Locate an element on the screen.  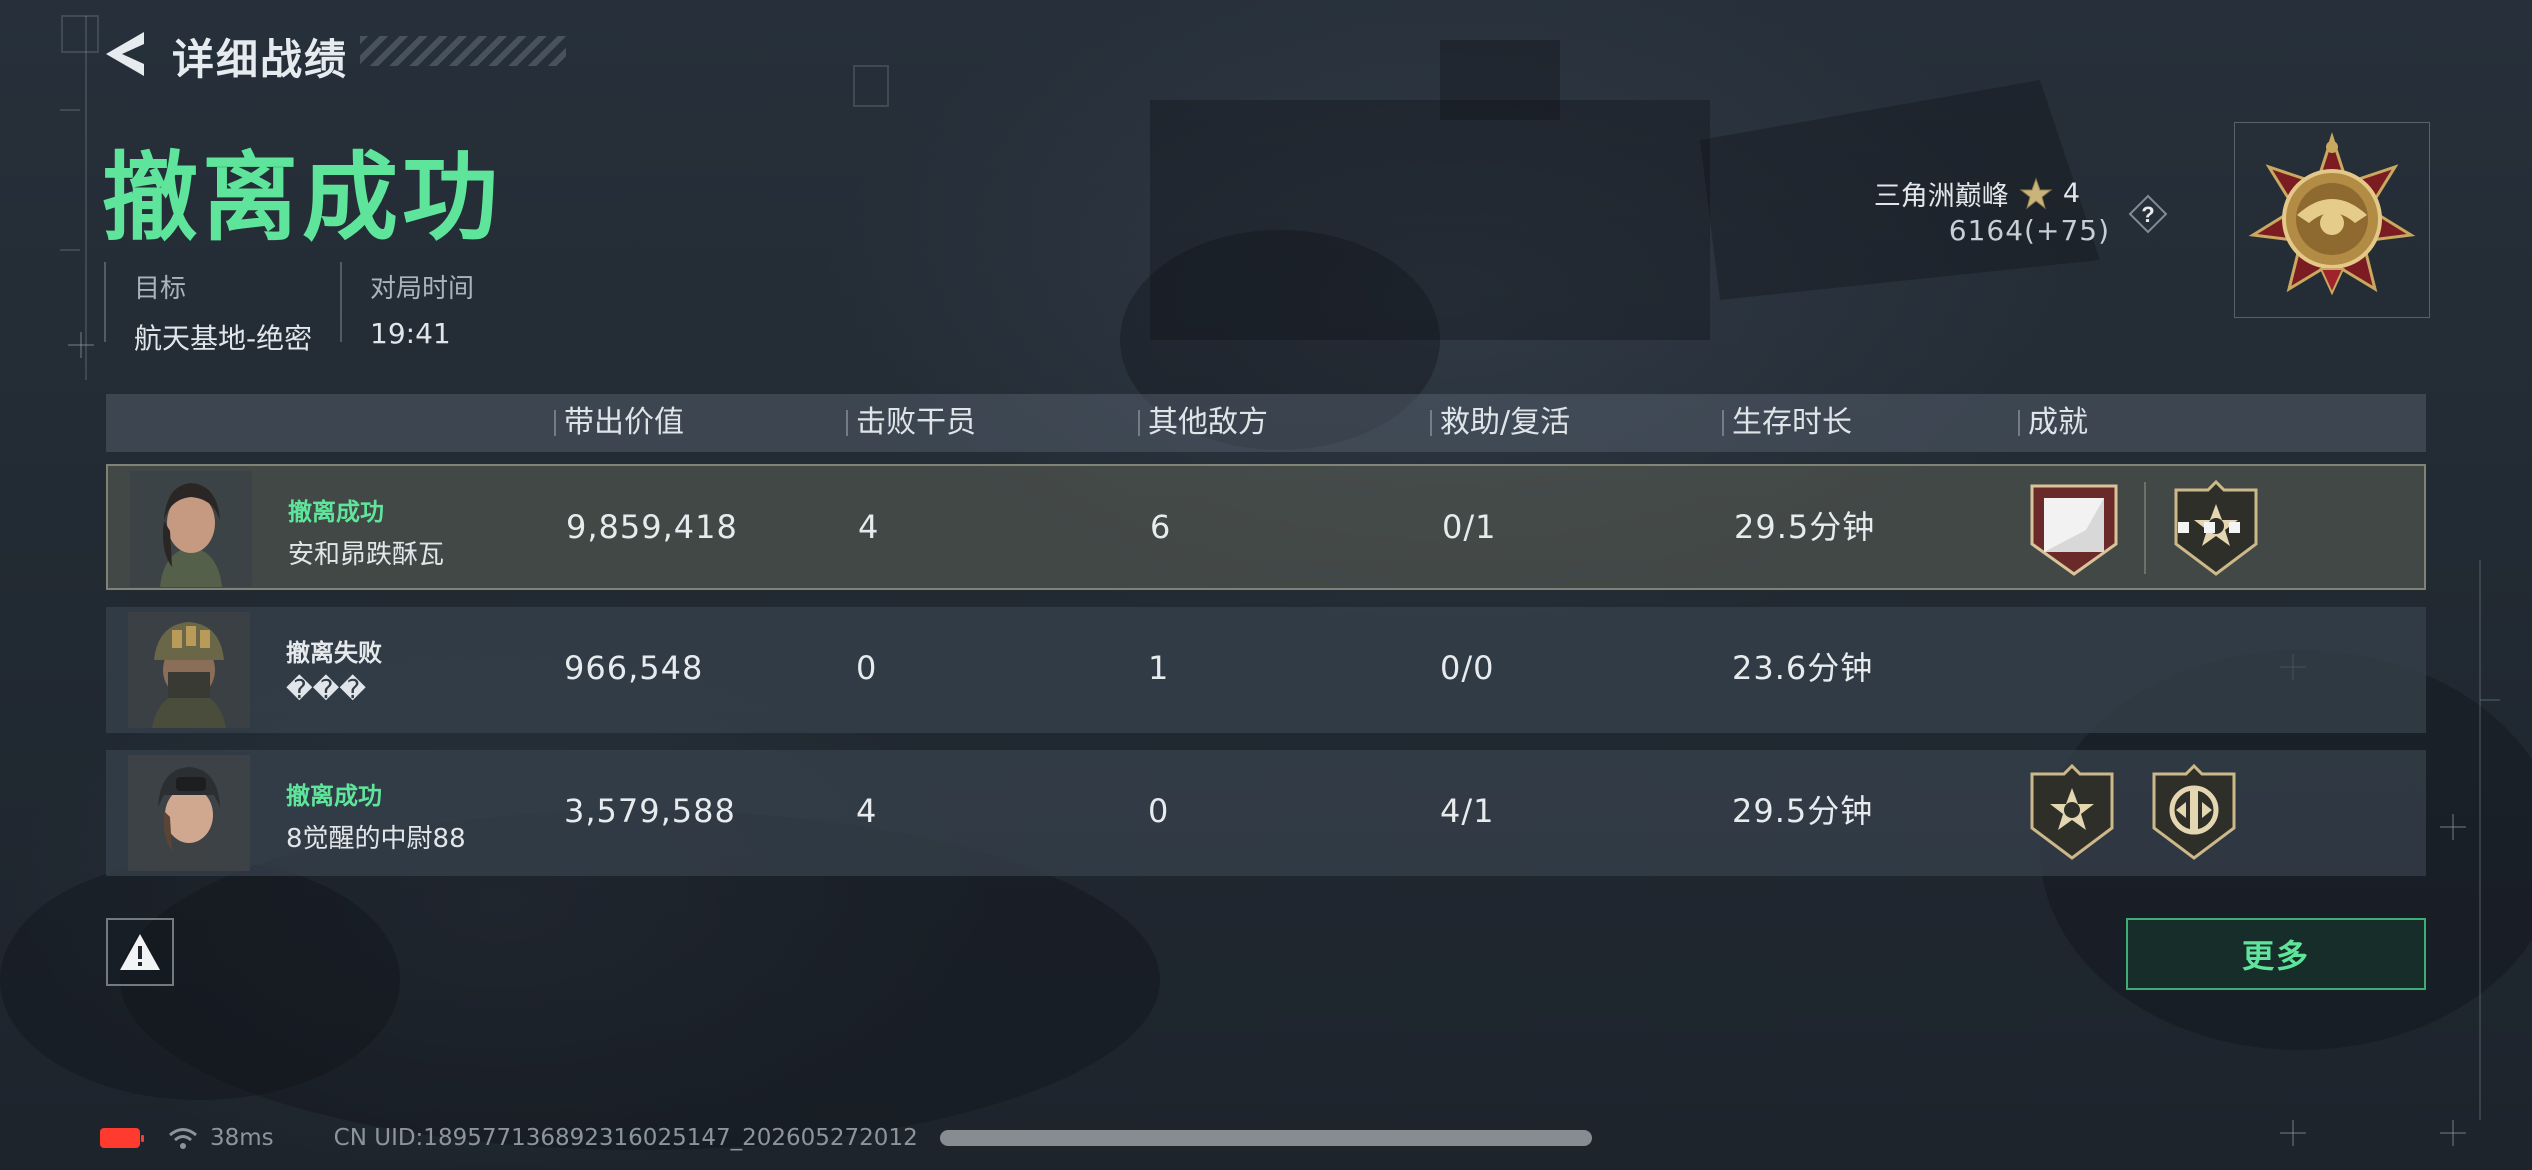
rank-emblem is located at coordinates (2332, 220).